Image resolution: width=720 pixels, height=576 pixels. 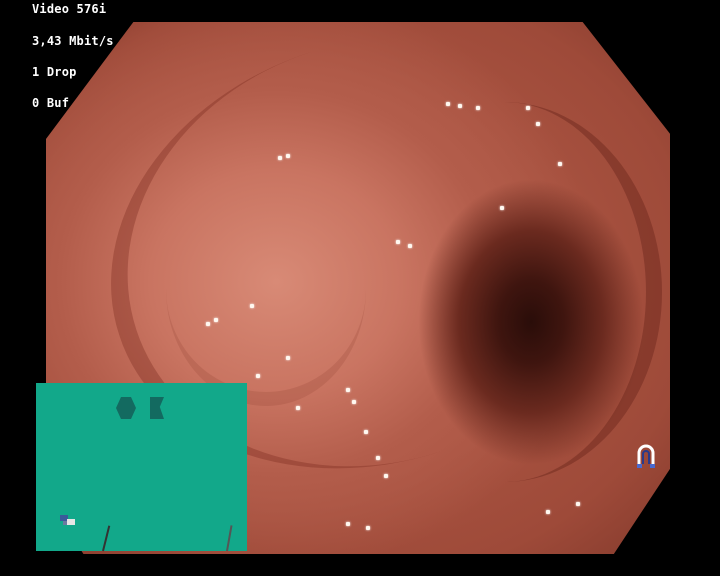 What do you see at coordinates (73, 41) in the screenshot?
I see `bitrate-label: 3,43 Mbit/s` at bounding box center [73, 41].